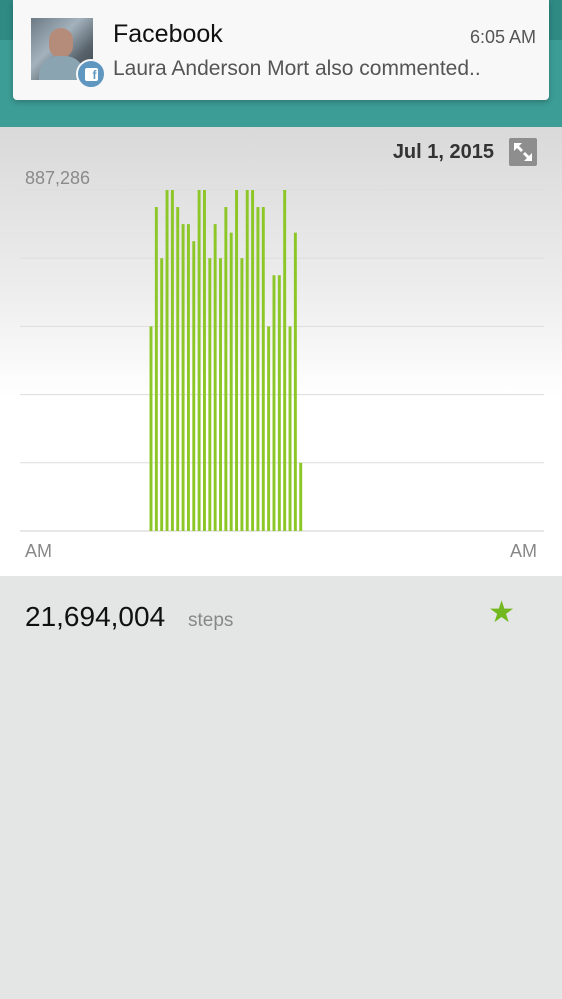 The image size is (562, 999). What do you see at coordinates (297, 68) in the screenshot?
I see `notification-text: Laura Anderson Mort also commented..` at bounding box center [297, 68].